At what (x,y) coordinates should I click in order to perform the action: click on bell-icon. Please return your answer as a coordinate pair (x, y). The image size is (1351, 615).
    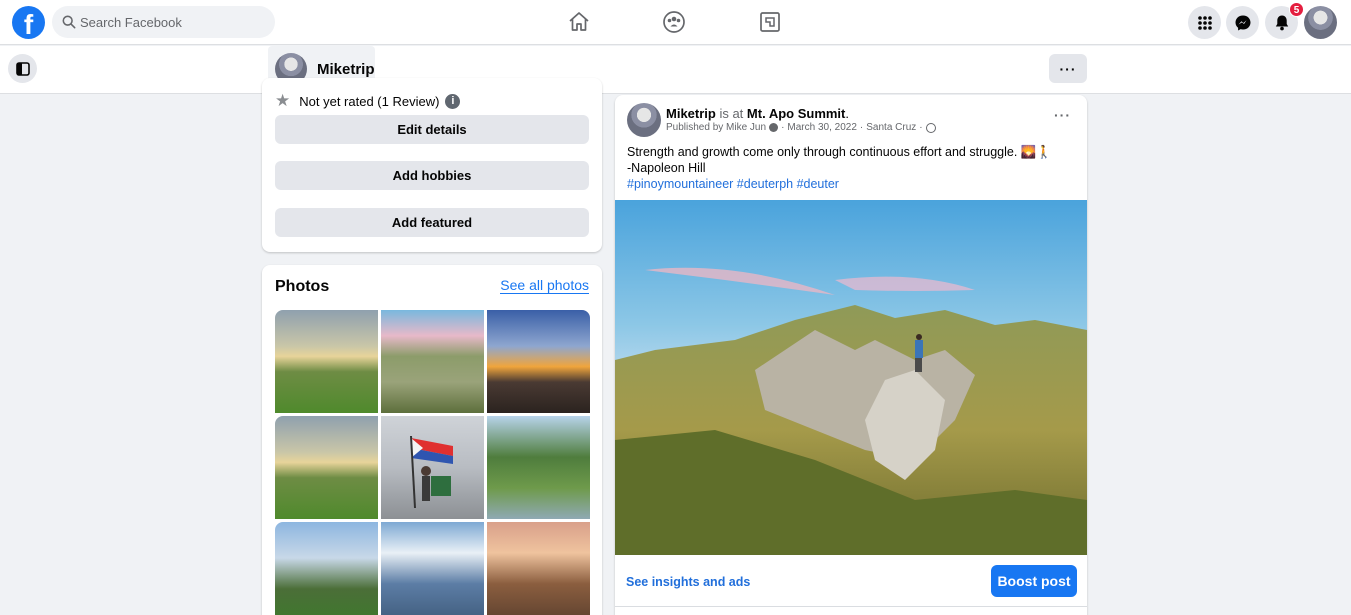
    Looking at the image, I should click on (1281, 23).